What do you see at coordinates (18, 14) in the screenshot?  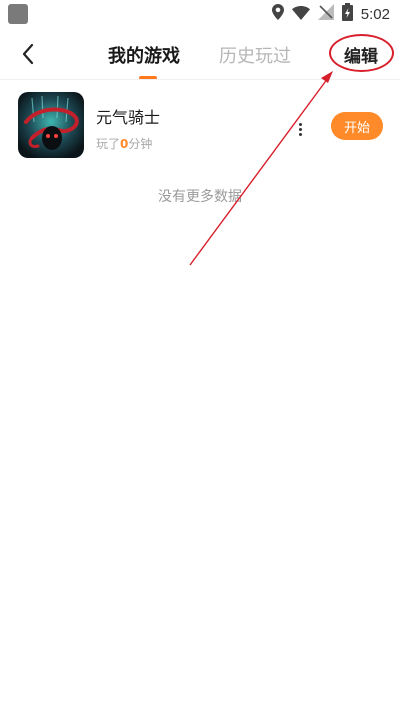 I see `app-notification-icon` at bounding box center [18, 14].